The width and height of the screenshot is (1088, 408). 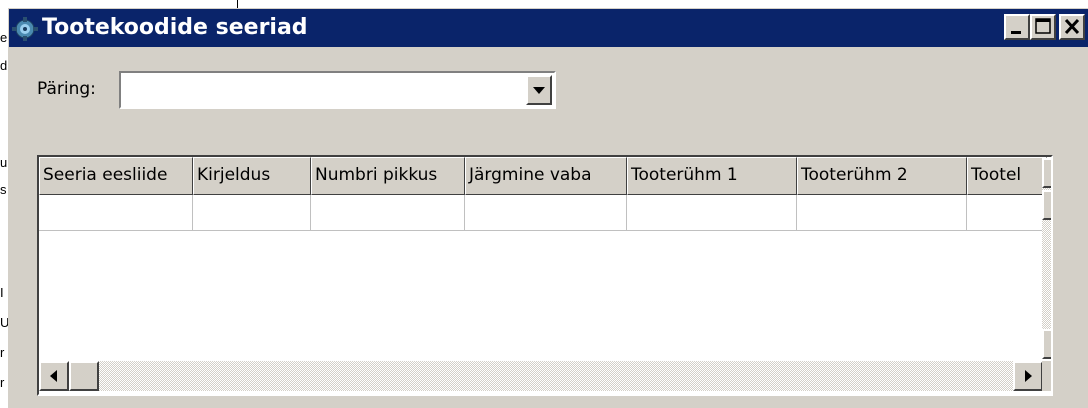 What do you see at coordinates (2, 292) in the screenshot?
I see `bg-fragment: I` at bounding box center [2, 292].